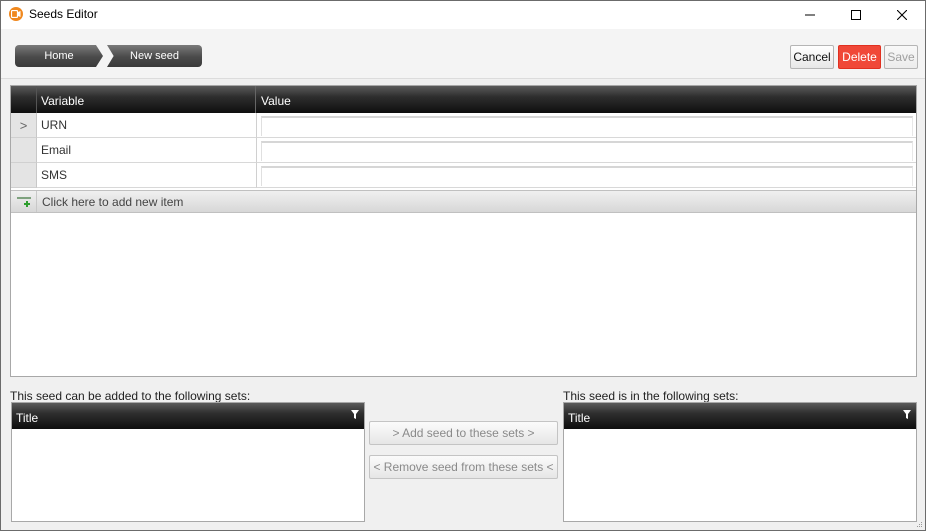 This screenshot has height=531, width=926. What do you see at coordinates (112, 202) in the screenshot?
I see `add-new-item-label: Click here to add new item` at bounding box center [112, 202].